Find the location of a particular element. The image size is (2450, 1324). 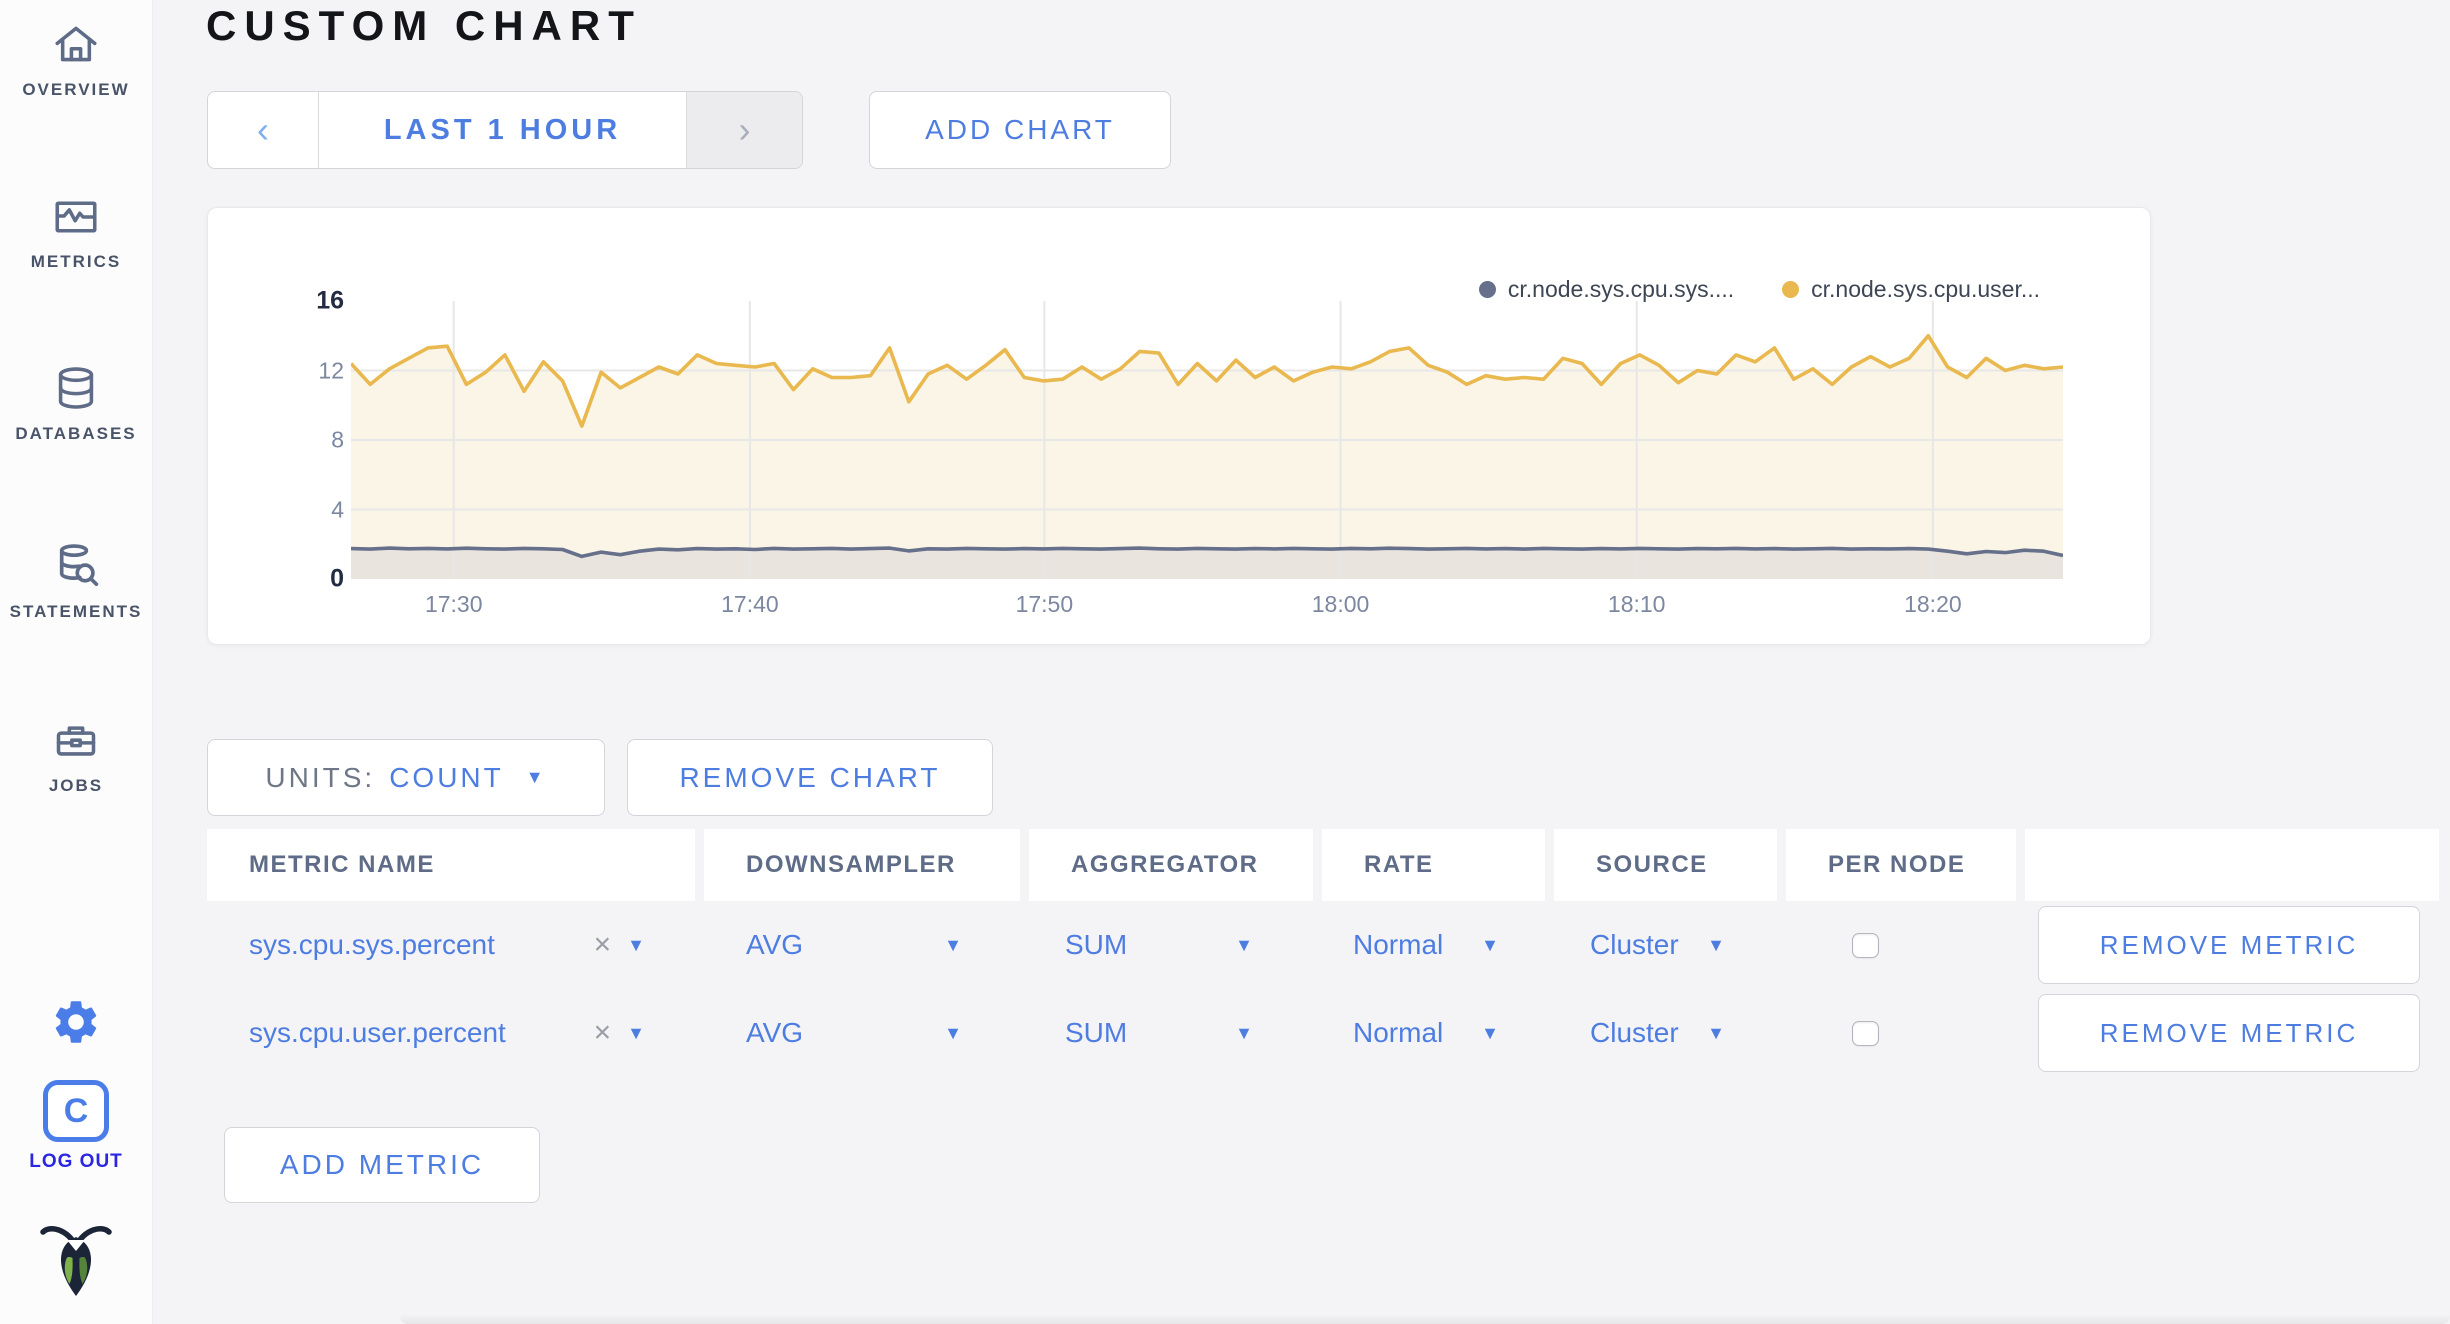

sidebar-item-jobs: JOBS is located at coordinates (76, 756).